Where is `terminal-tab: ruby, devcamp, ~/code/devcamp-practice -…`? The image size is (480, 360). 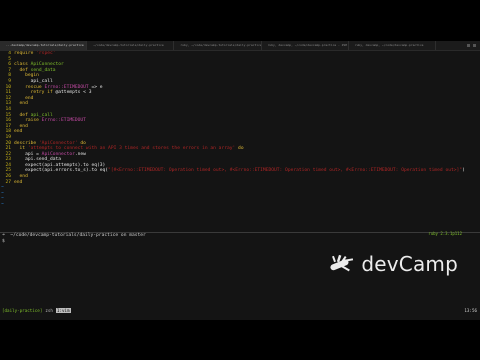 terminal-tab: ruby, devcamp, ~/code/devcamp-practice -… is located at coordinates (305, 45).